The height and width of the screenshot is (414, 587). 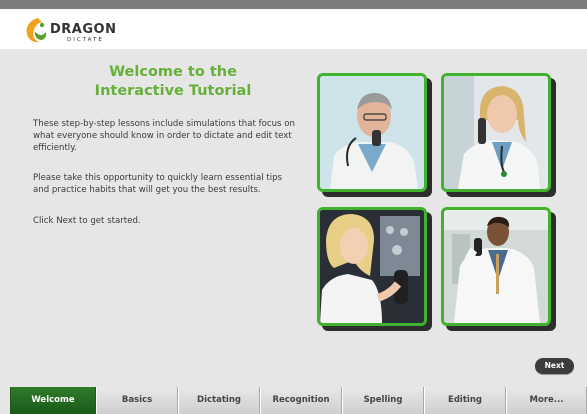 What do you see at coordinates (83, 29) in the screenshot?
I see `brand-name: DRAGON` at bounding box center [83, 29].